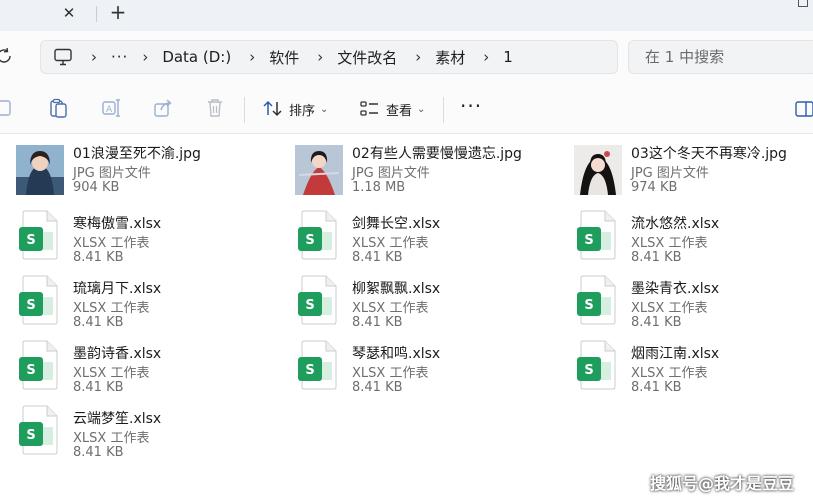 The image size is (813, 500). What do you see at coordinates (272, 108) in the screenshot?
I see `sort-icon` at bounding box center [272, 108].